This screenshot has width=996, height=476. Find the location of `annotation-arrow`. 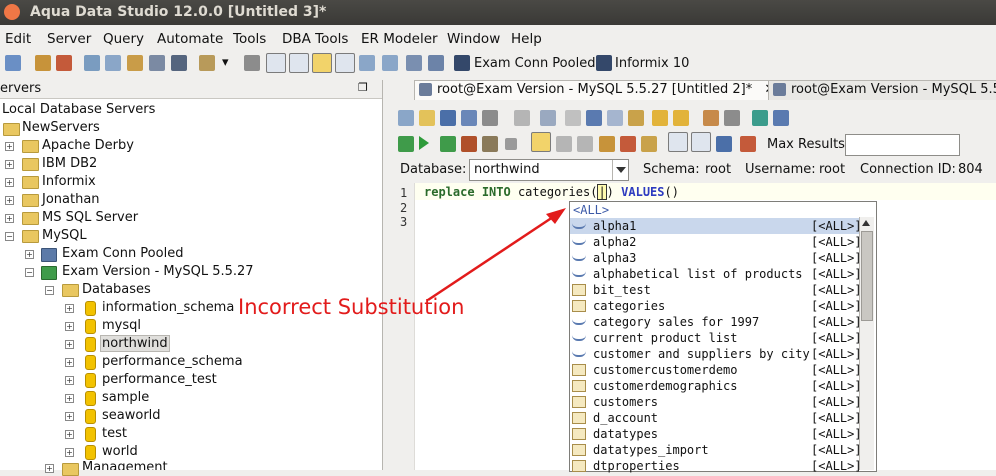

annotation-arrow is located at coordinates (496, 255).